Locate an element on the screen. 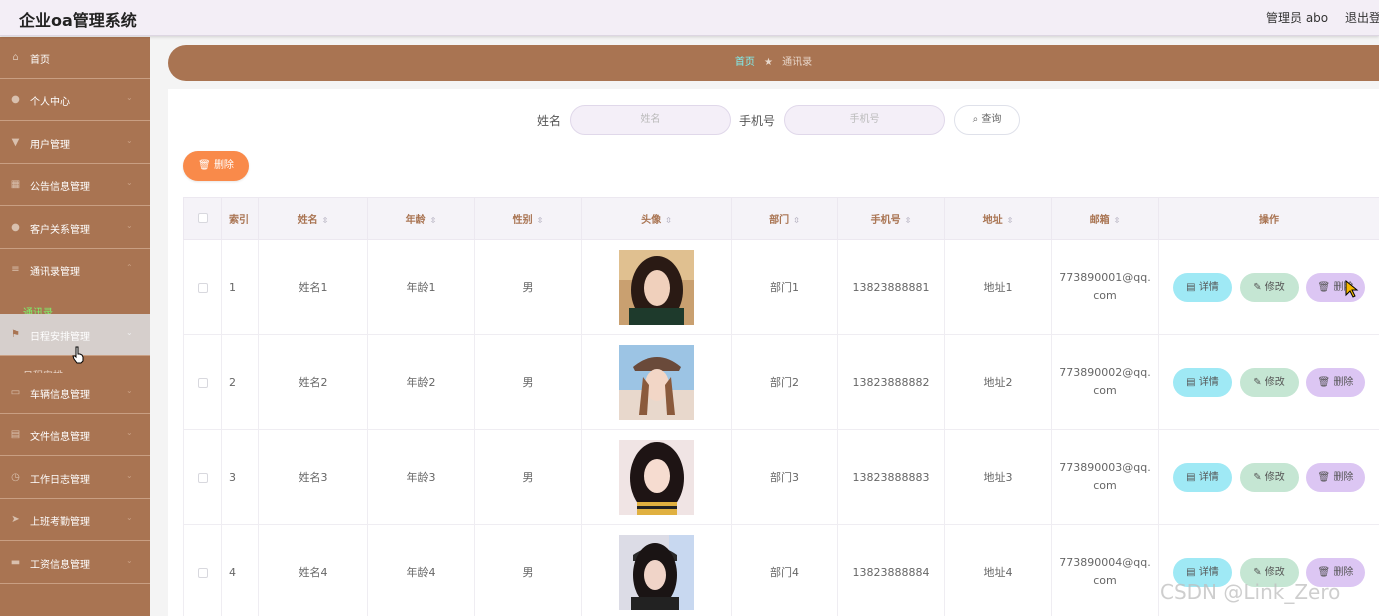 This screenshot has height=616, width=1379. cell-index: 3 is located at coordinates (240, 477).